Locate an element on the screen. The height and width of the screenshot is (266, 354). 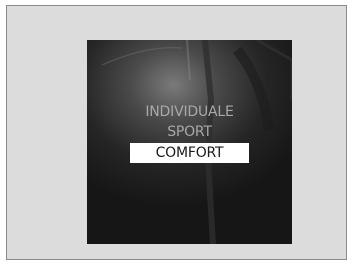
mode-option-comfort: COMFORT is located at coordinates (189, 153).